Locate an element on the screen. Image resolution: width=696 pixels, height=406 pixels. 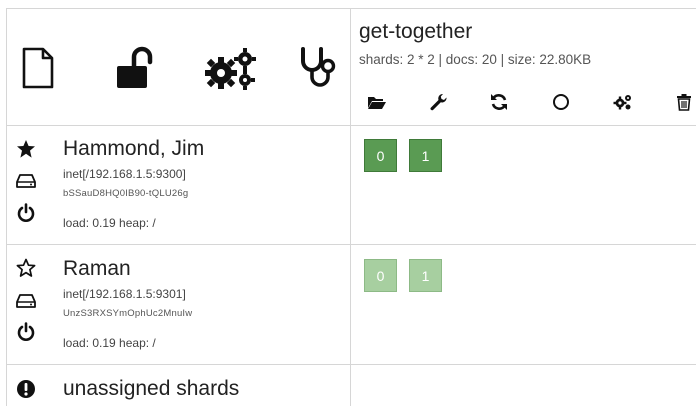
star-outline-icon is located at coordinates (26, 268).